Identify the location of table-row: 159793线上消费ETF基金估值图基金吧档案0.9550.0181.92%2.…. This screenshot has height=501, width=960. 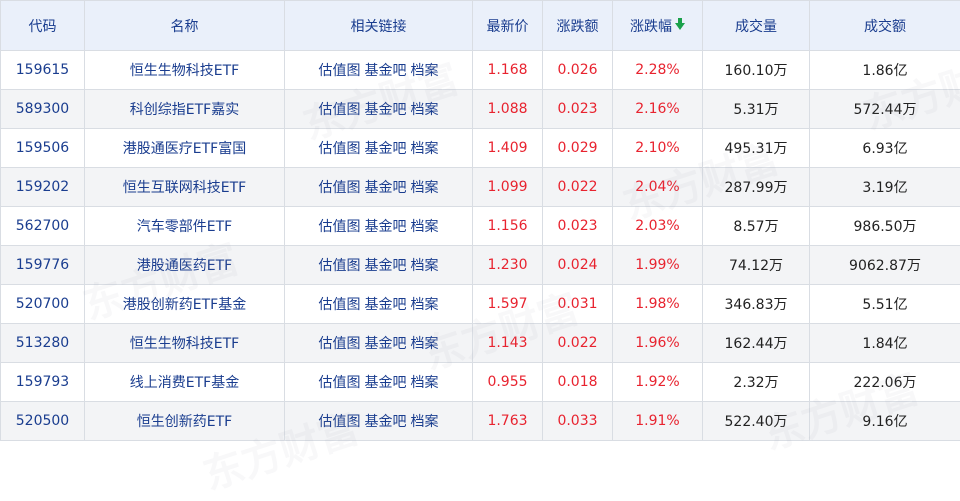
(480, 382).